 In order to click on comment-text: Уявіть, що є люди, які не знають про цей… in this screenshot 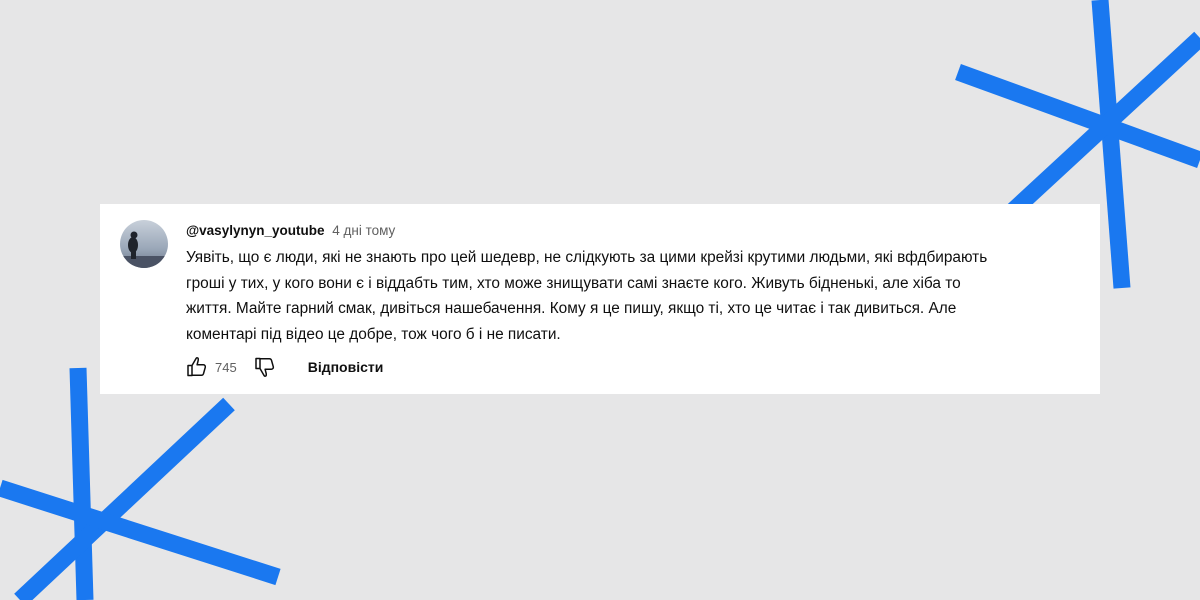, I will do `click(636, 296)`.